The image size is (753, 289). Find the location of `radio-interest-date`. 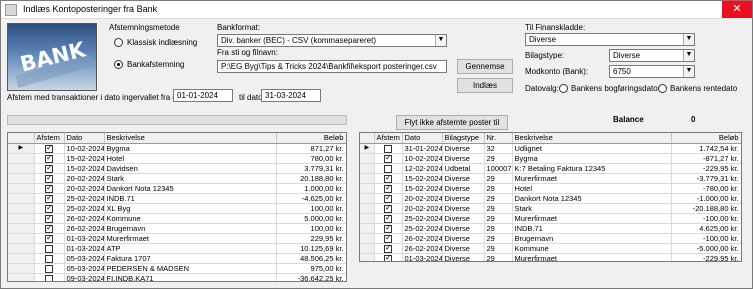

radio-interest-date is located at coordinates (662, 88).